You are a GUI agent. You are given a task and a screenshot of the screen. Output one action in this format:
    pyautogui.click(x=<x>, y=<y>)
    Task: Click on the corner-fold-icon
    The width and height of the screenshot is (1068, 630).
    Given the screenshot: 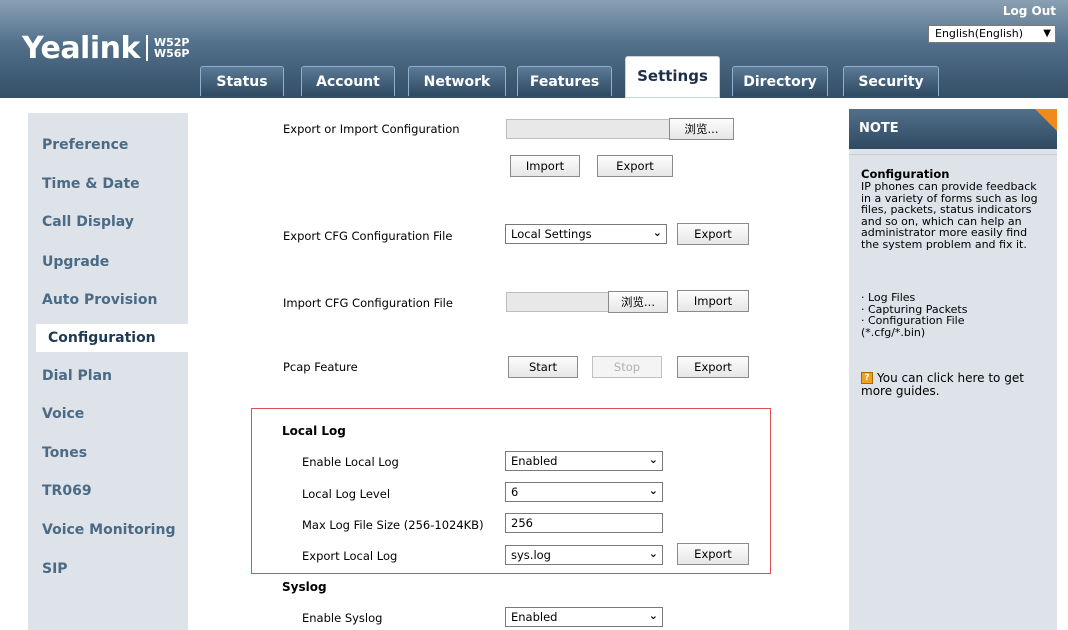 What is the action you would take?
    pyautogui.click(x=1046, y=120)
    